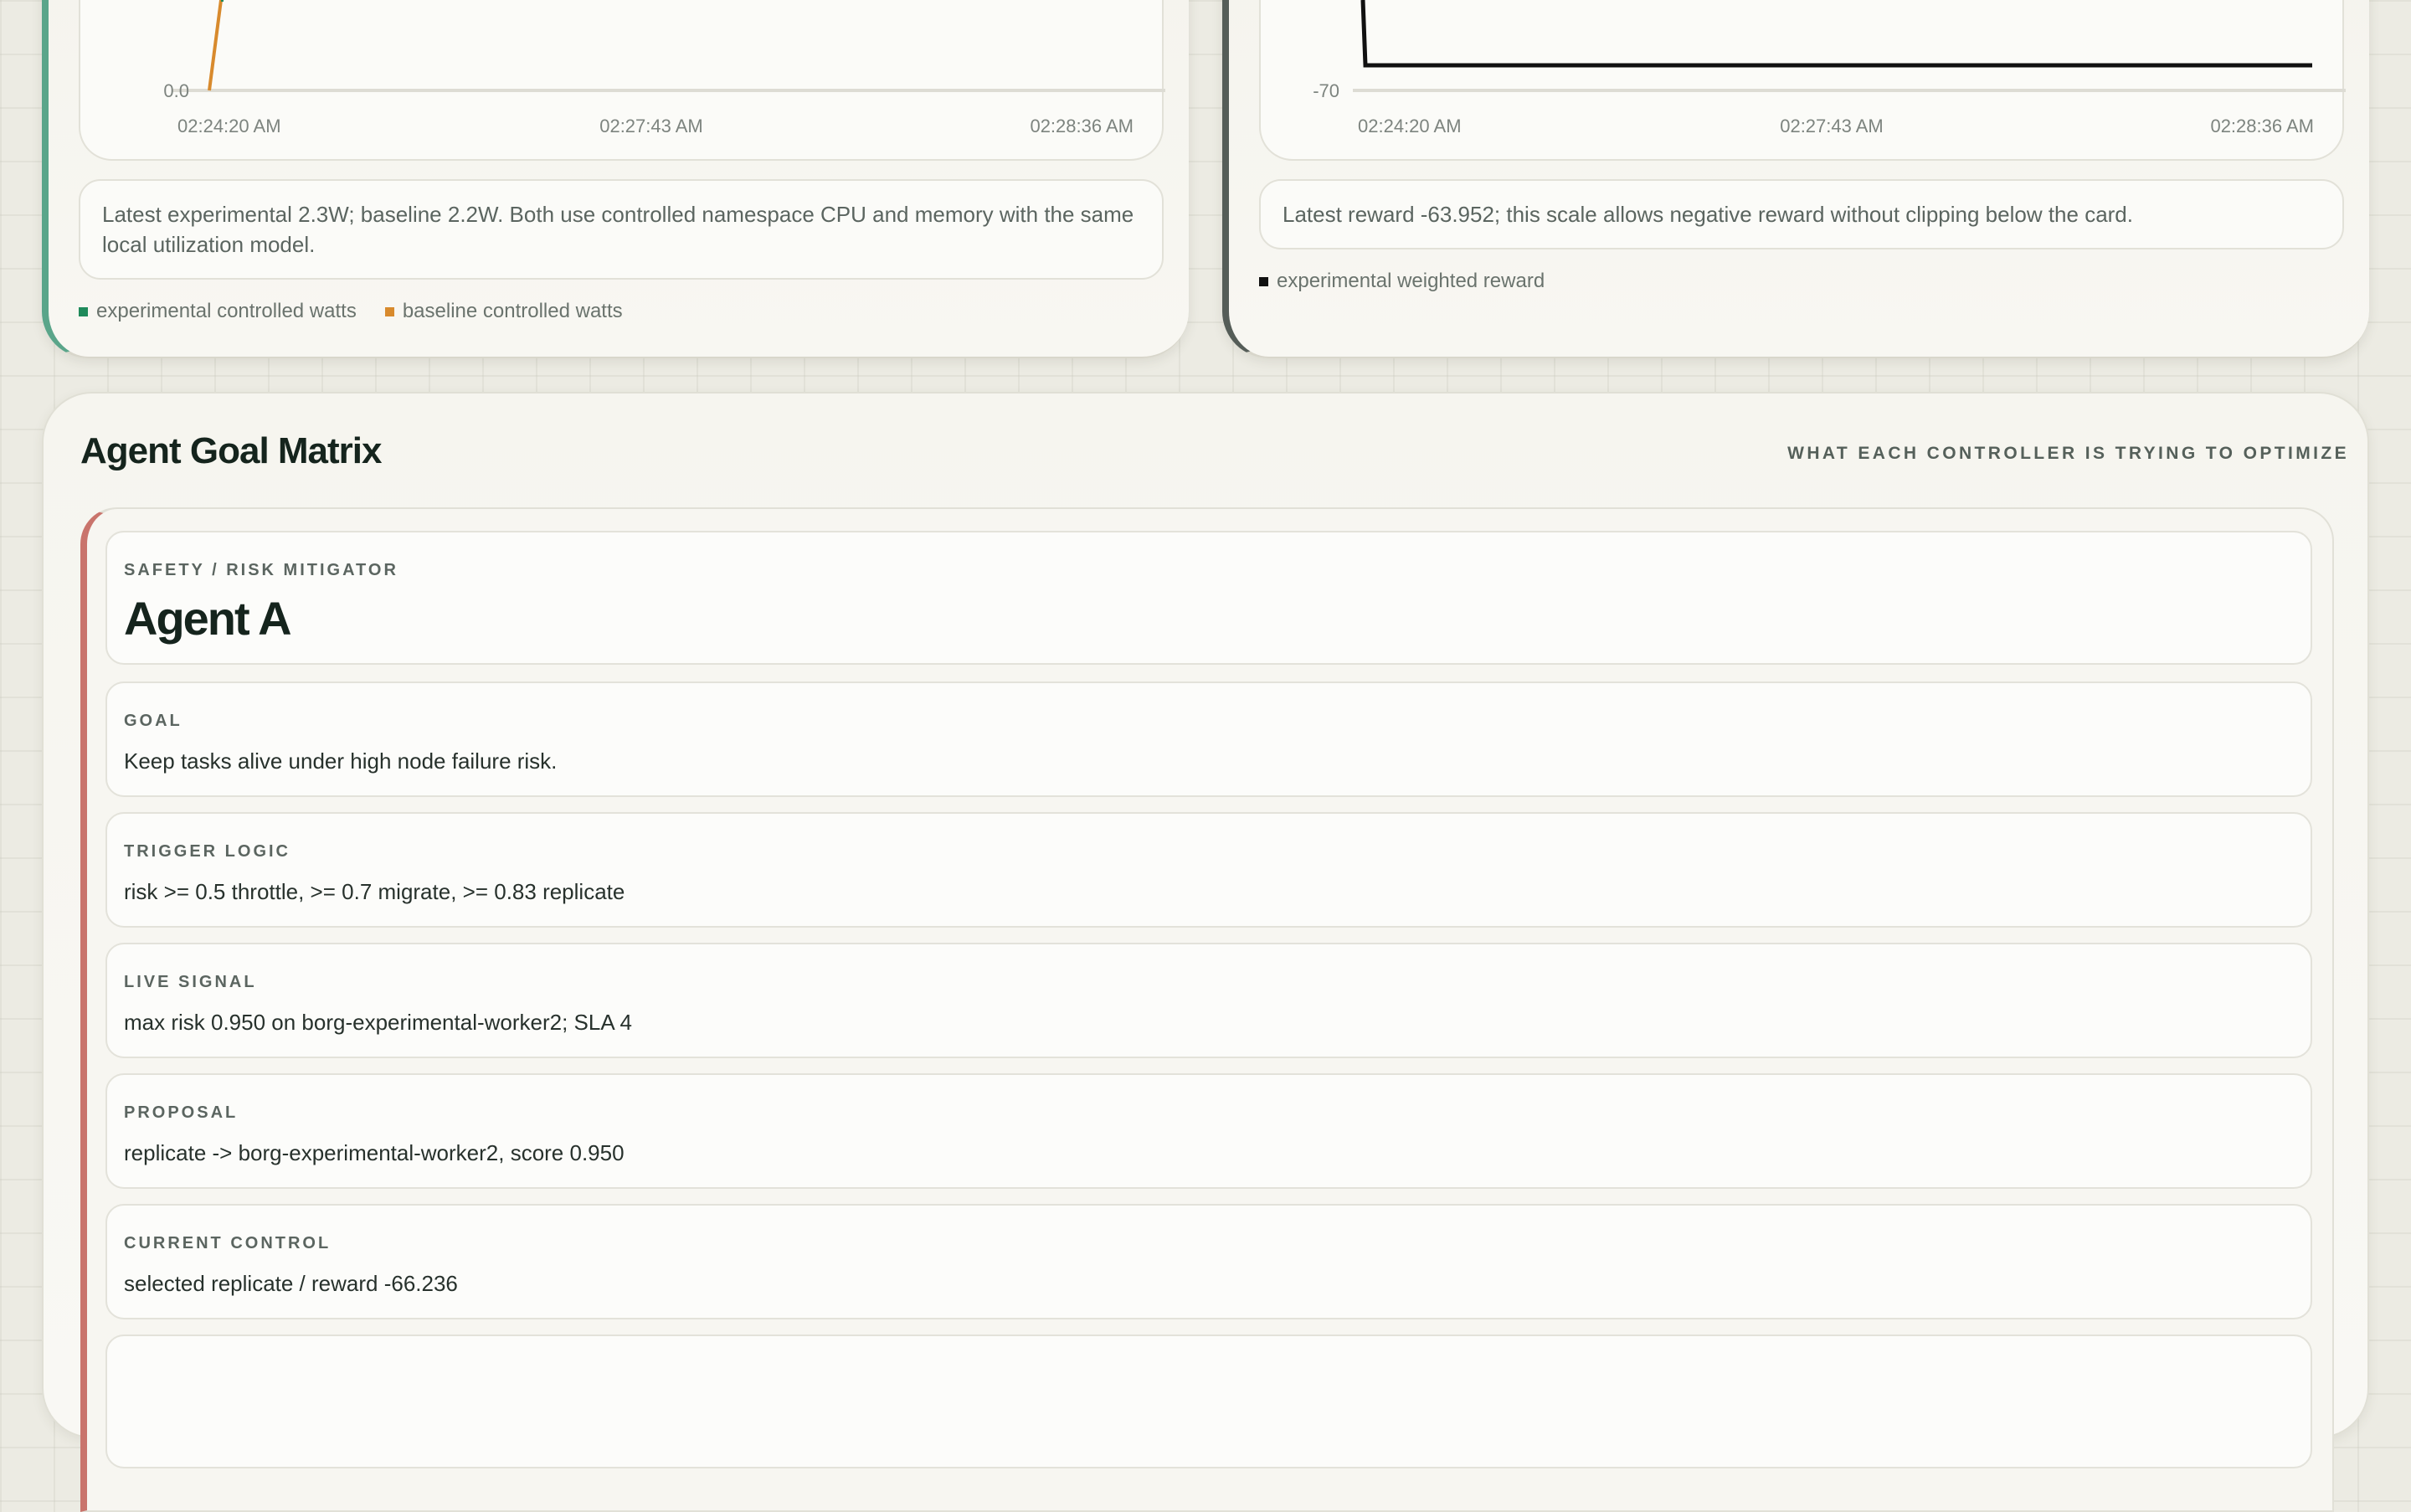  I want to click on agent-header: SAFETY / RISK MITIGATOR Agent A, so click(1208, 598).